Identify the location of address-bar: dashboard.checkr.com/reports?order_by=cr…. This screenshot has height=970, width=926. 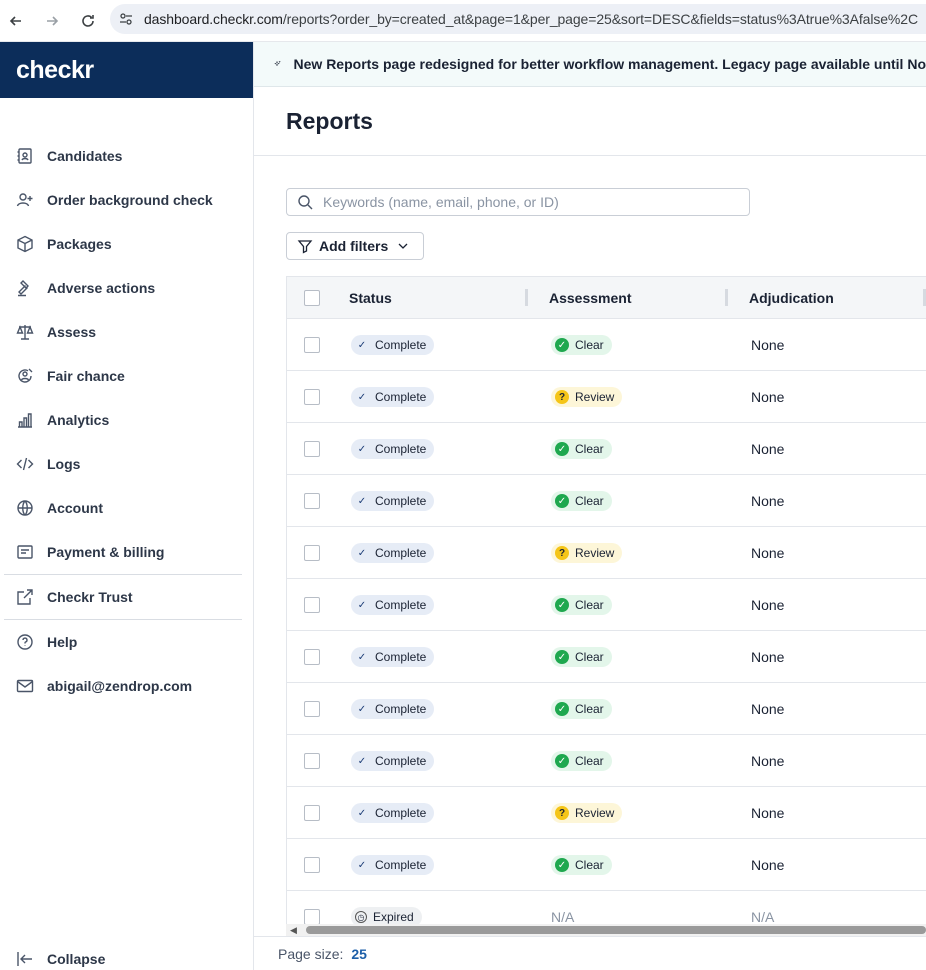
(518, 19).